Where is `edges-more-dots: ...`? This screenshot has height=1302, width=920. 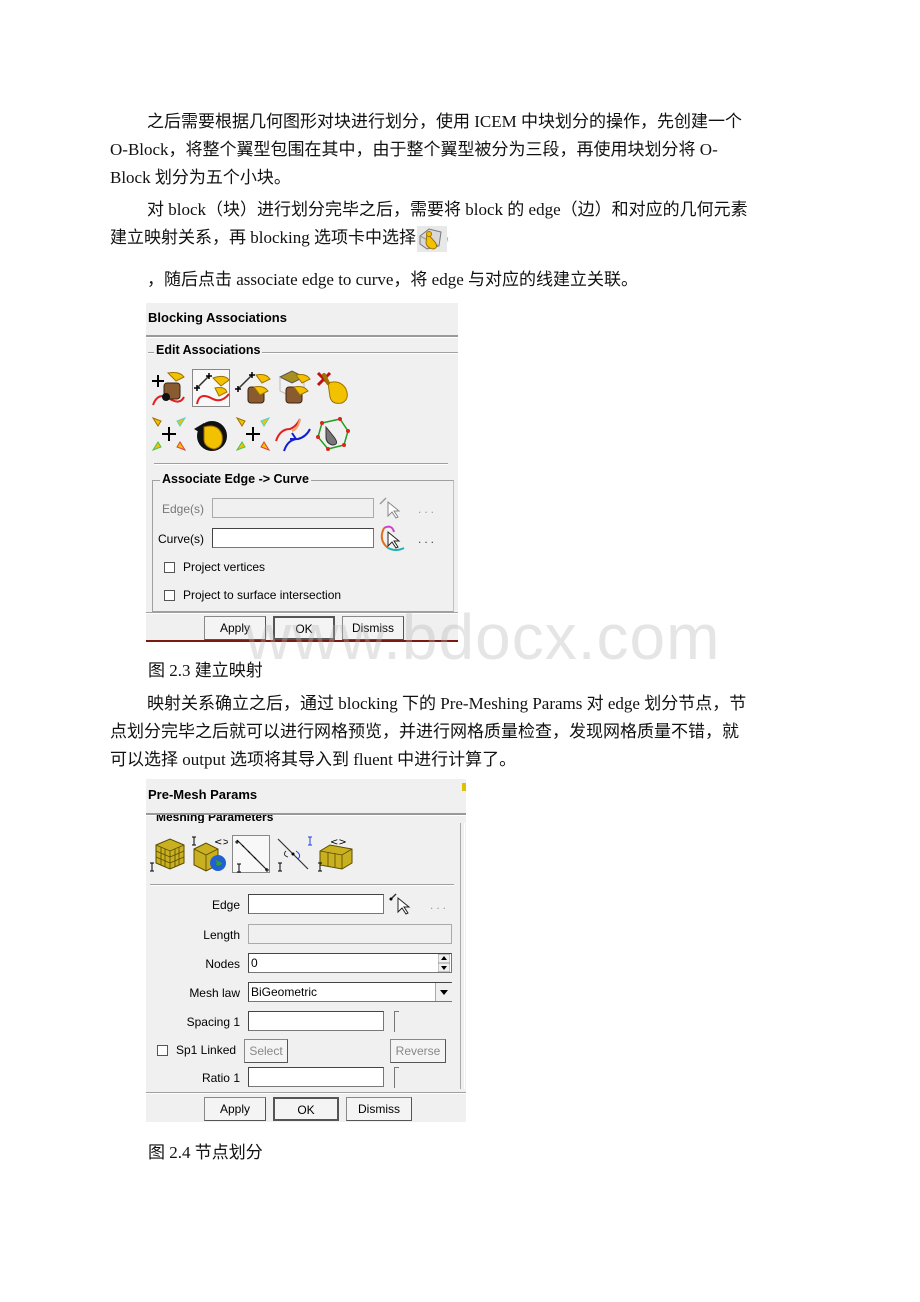
edges-more-dots: ... is located at coordinates (427, 509).